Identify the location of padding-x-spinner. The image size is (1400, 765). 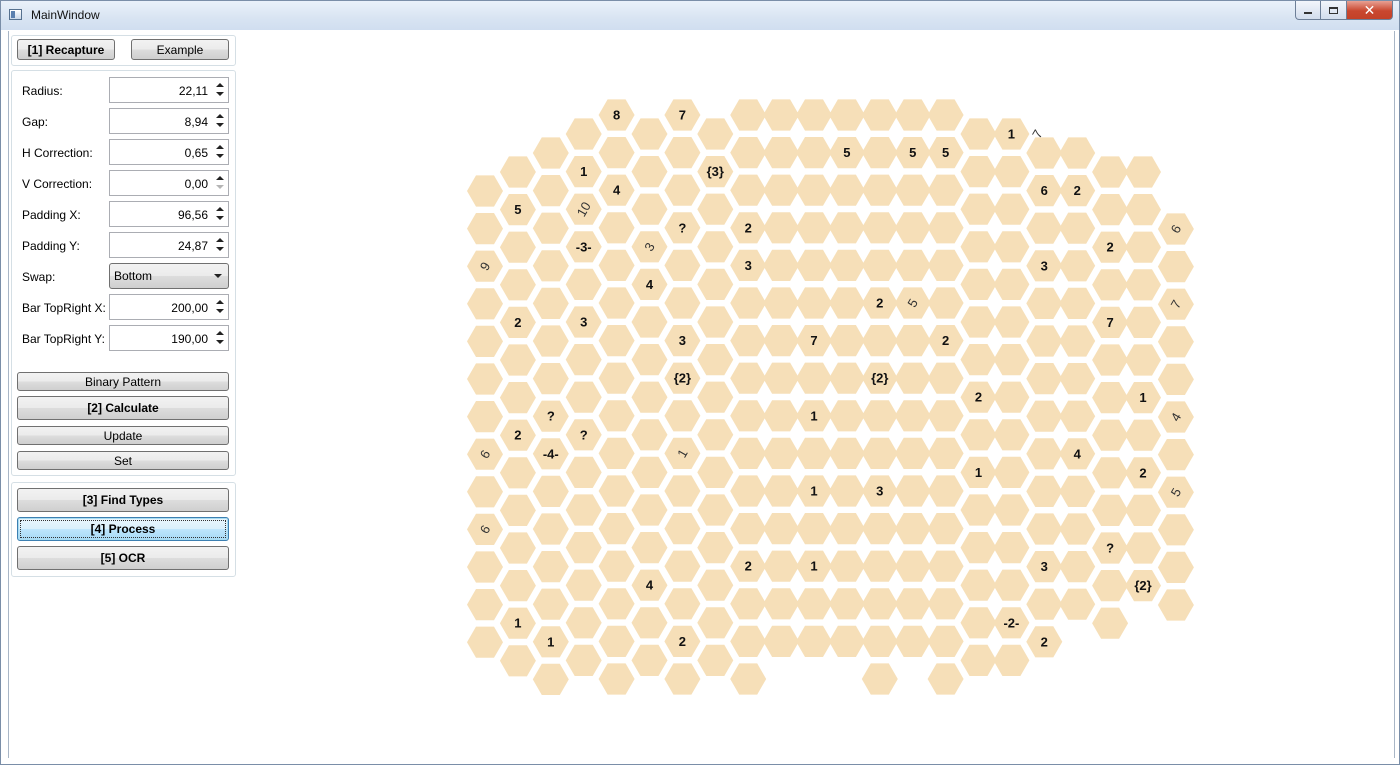
(220, 214).